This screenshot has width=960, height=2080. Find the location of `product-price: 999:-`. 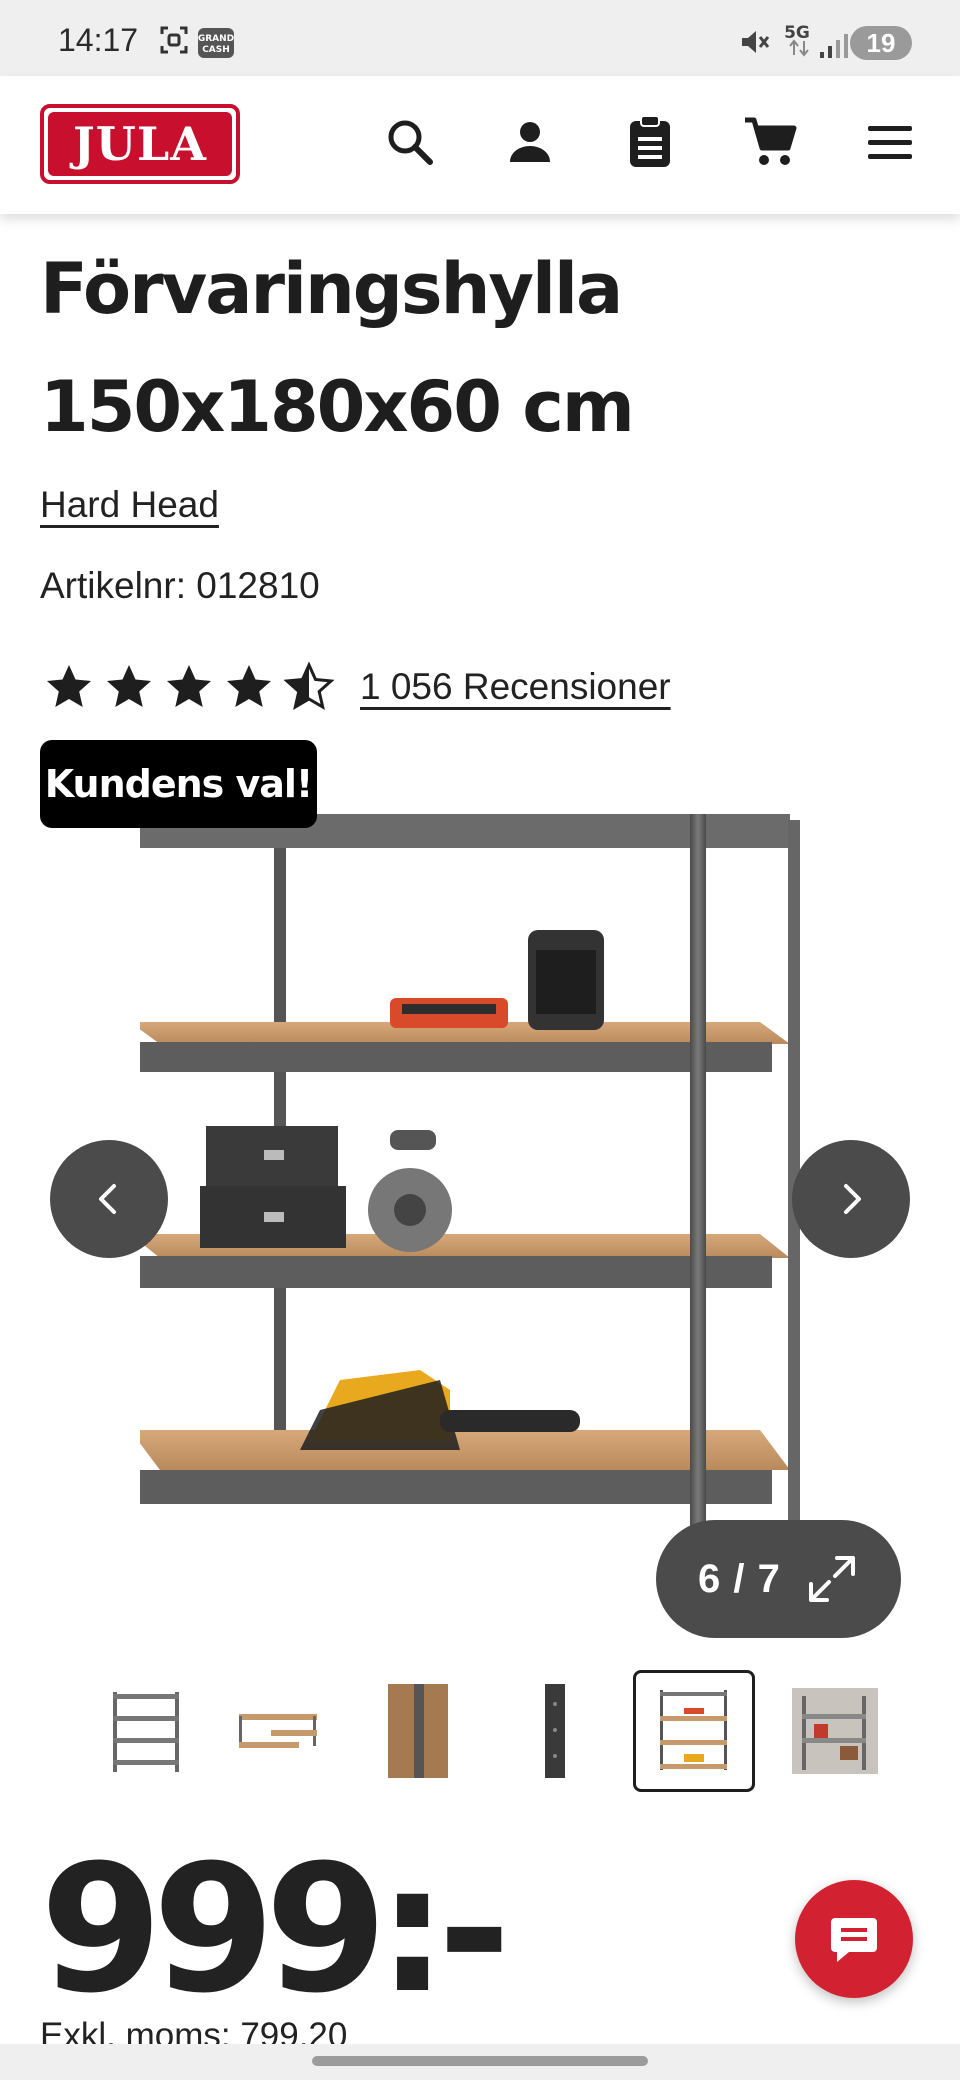

product-price: 999:- is located at coordinates (275, 1929).